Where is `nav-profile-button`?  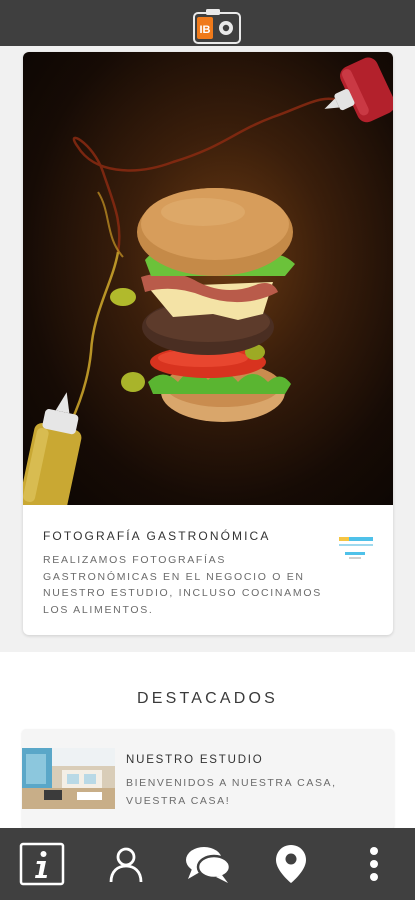
nav-profile-button is located at coordinates (126, 864).